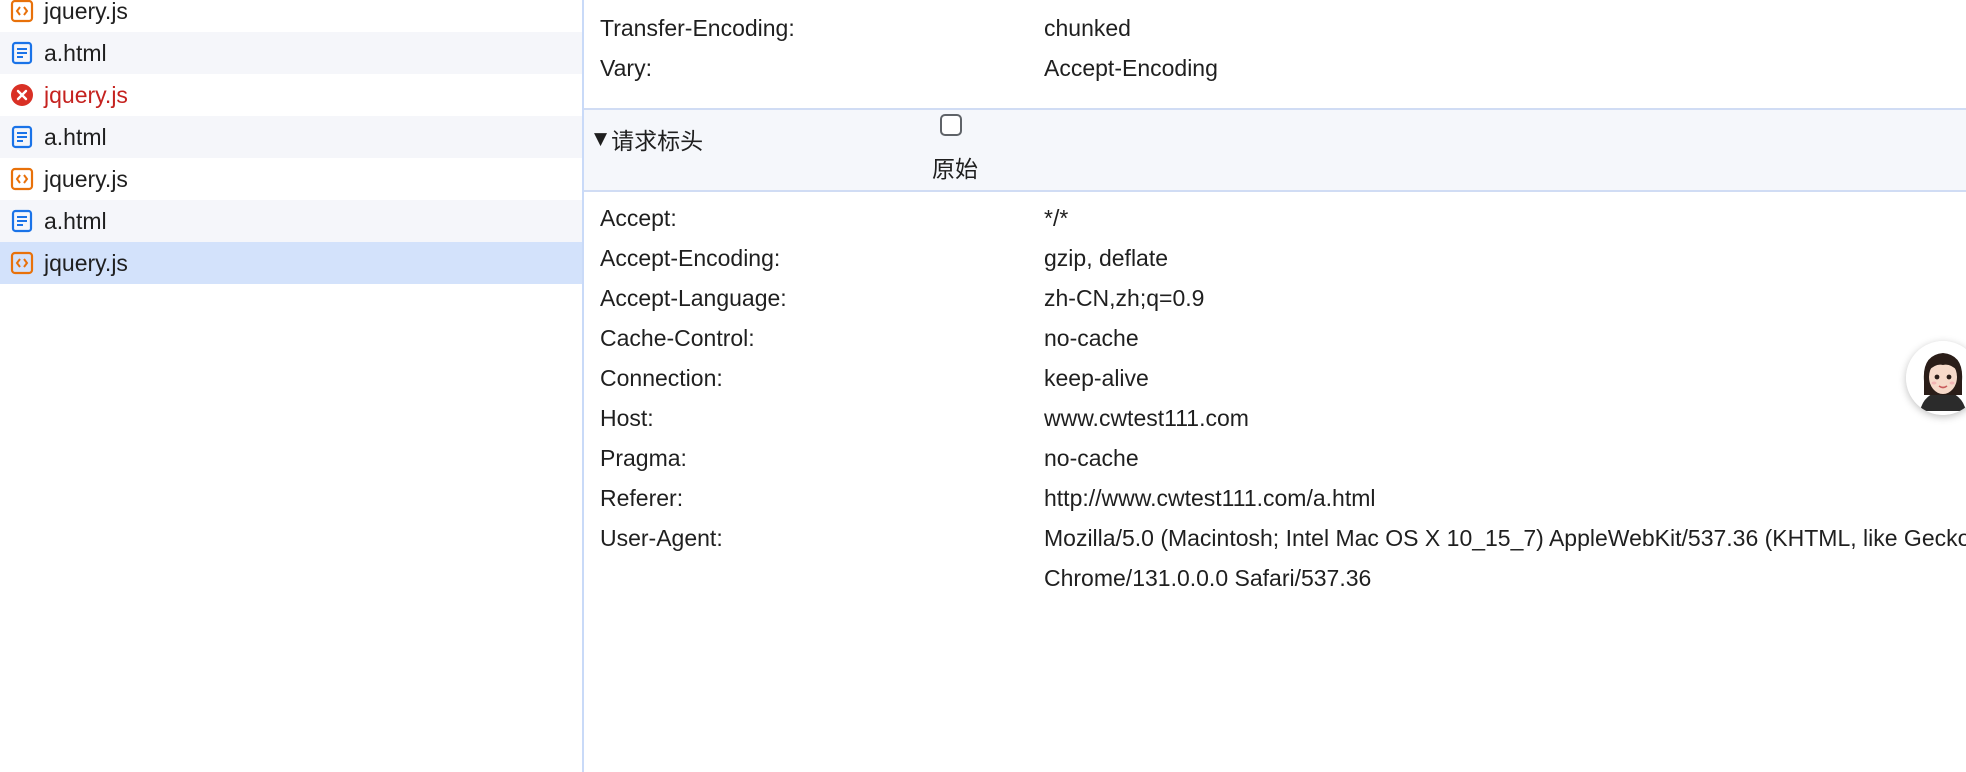 This screenshot has height=772, width=1966. What do you see at coordinates (638, 218) in the screenshot?
I see `header-name: Accept:` at bounding box center [638, 218].